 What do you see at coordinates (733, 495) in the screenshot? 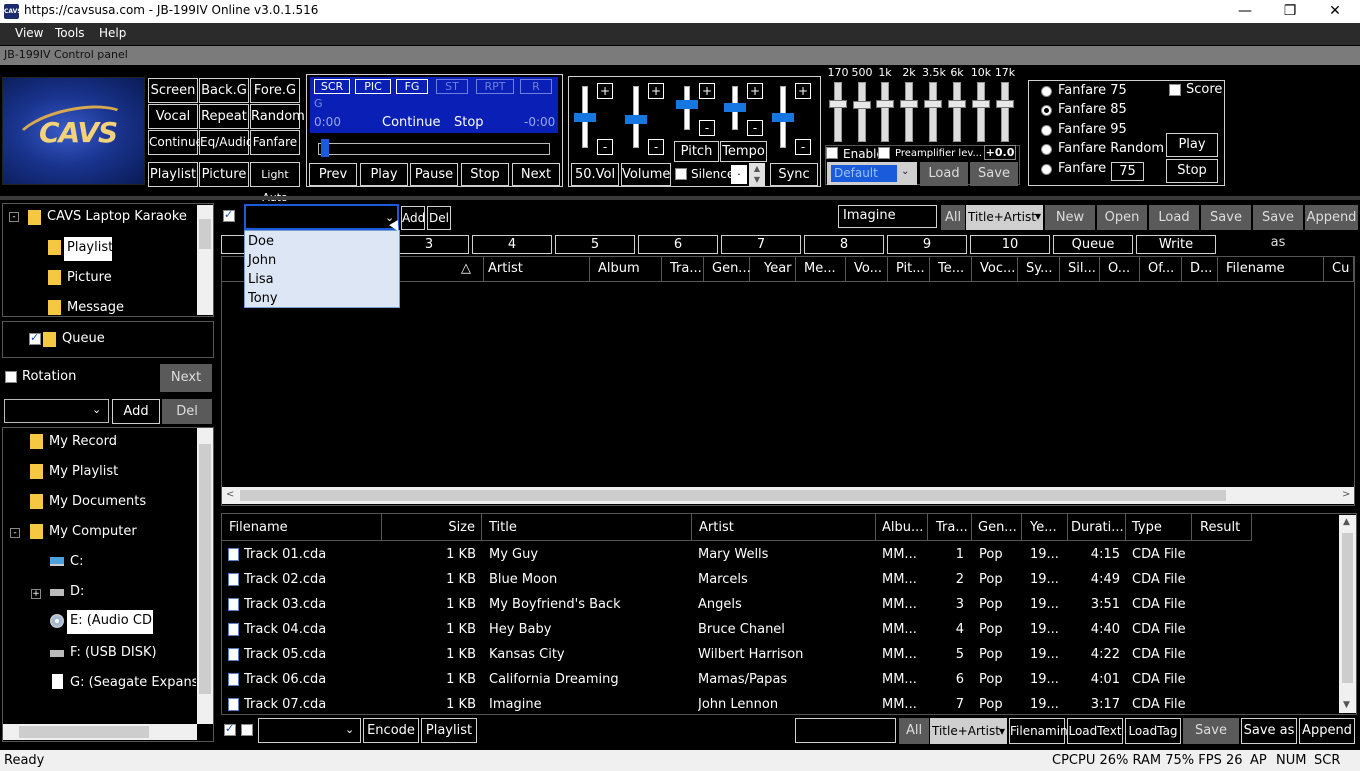
I see `playlist-hscroll-thumb` at bounding box center [733, 495].